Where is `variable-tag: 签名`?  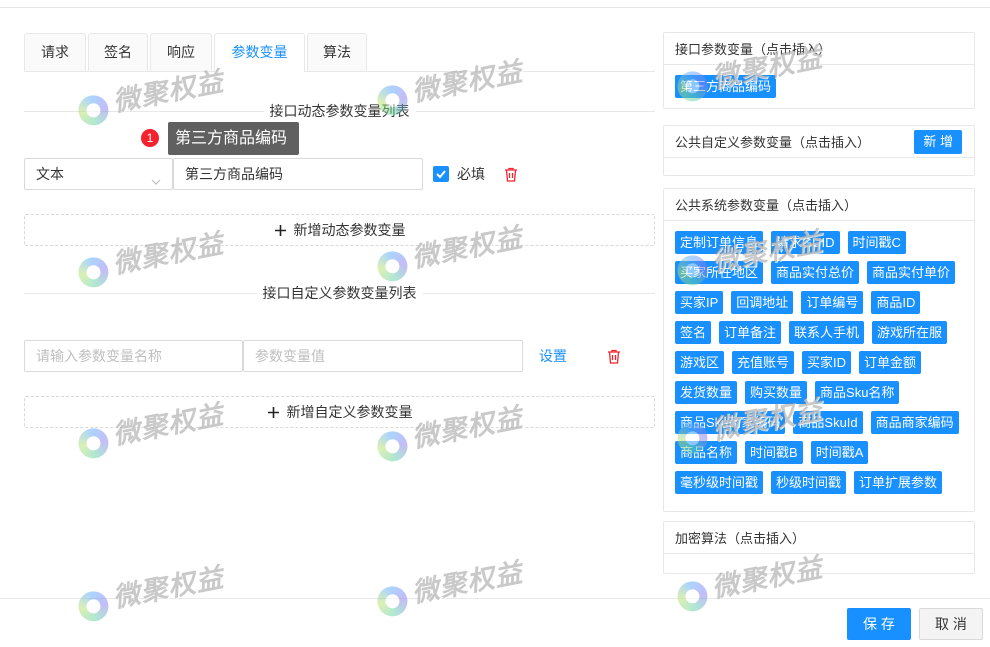
variable-tag: 签名 is located at coordinates (693, 332).